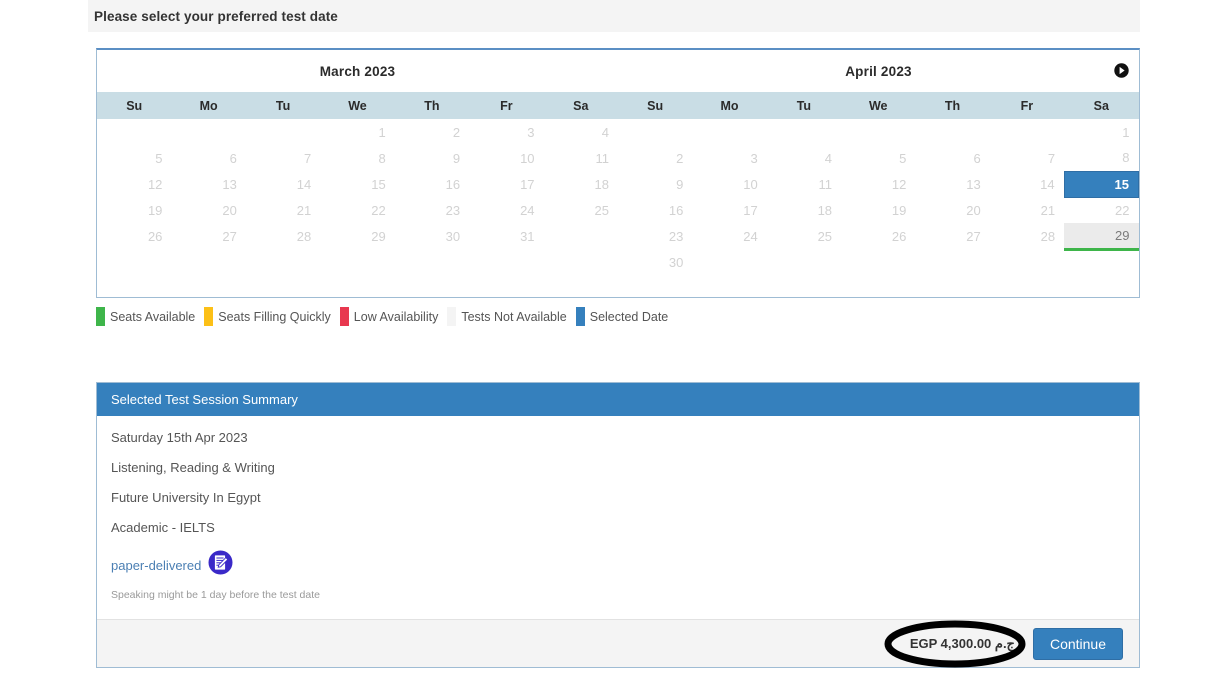  I want to click on next-month-arrow-icon, so click(1121, 70).